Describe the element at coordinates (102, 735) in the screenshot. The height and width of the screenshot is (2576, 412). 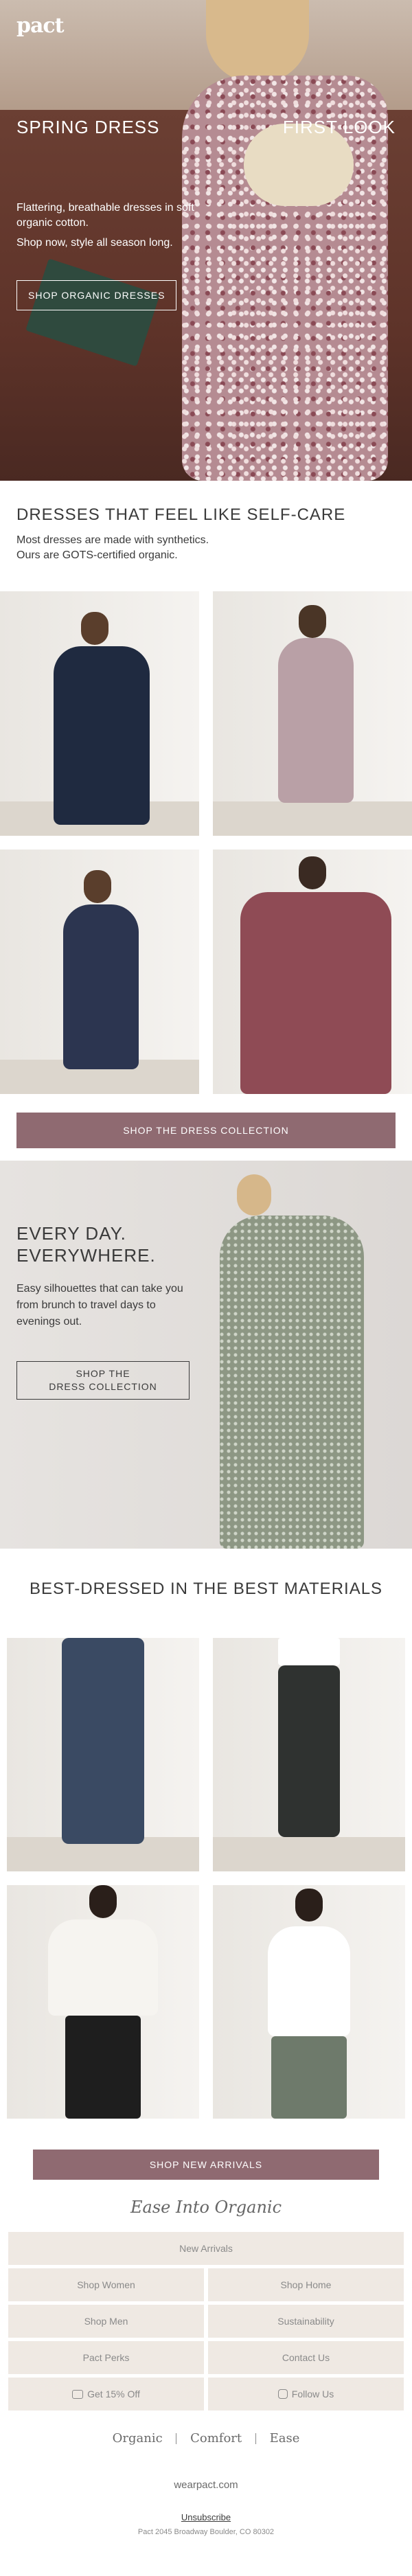
I see `navy-wrap-dress` at that location.